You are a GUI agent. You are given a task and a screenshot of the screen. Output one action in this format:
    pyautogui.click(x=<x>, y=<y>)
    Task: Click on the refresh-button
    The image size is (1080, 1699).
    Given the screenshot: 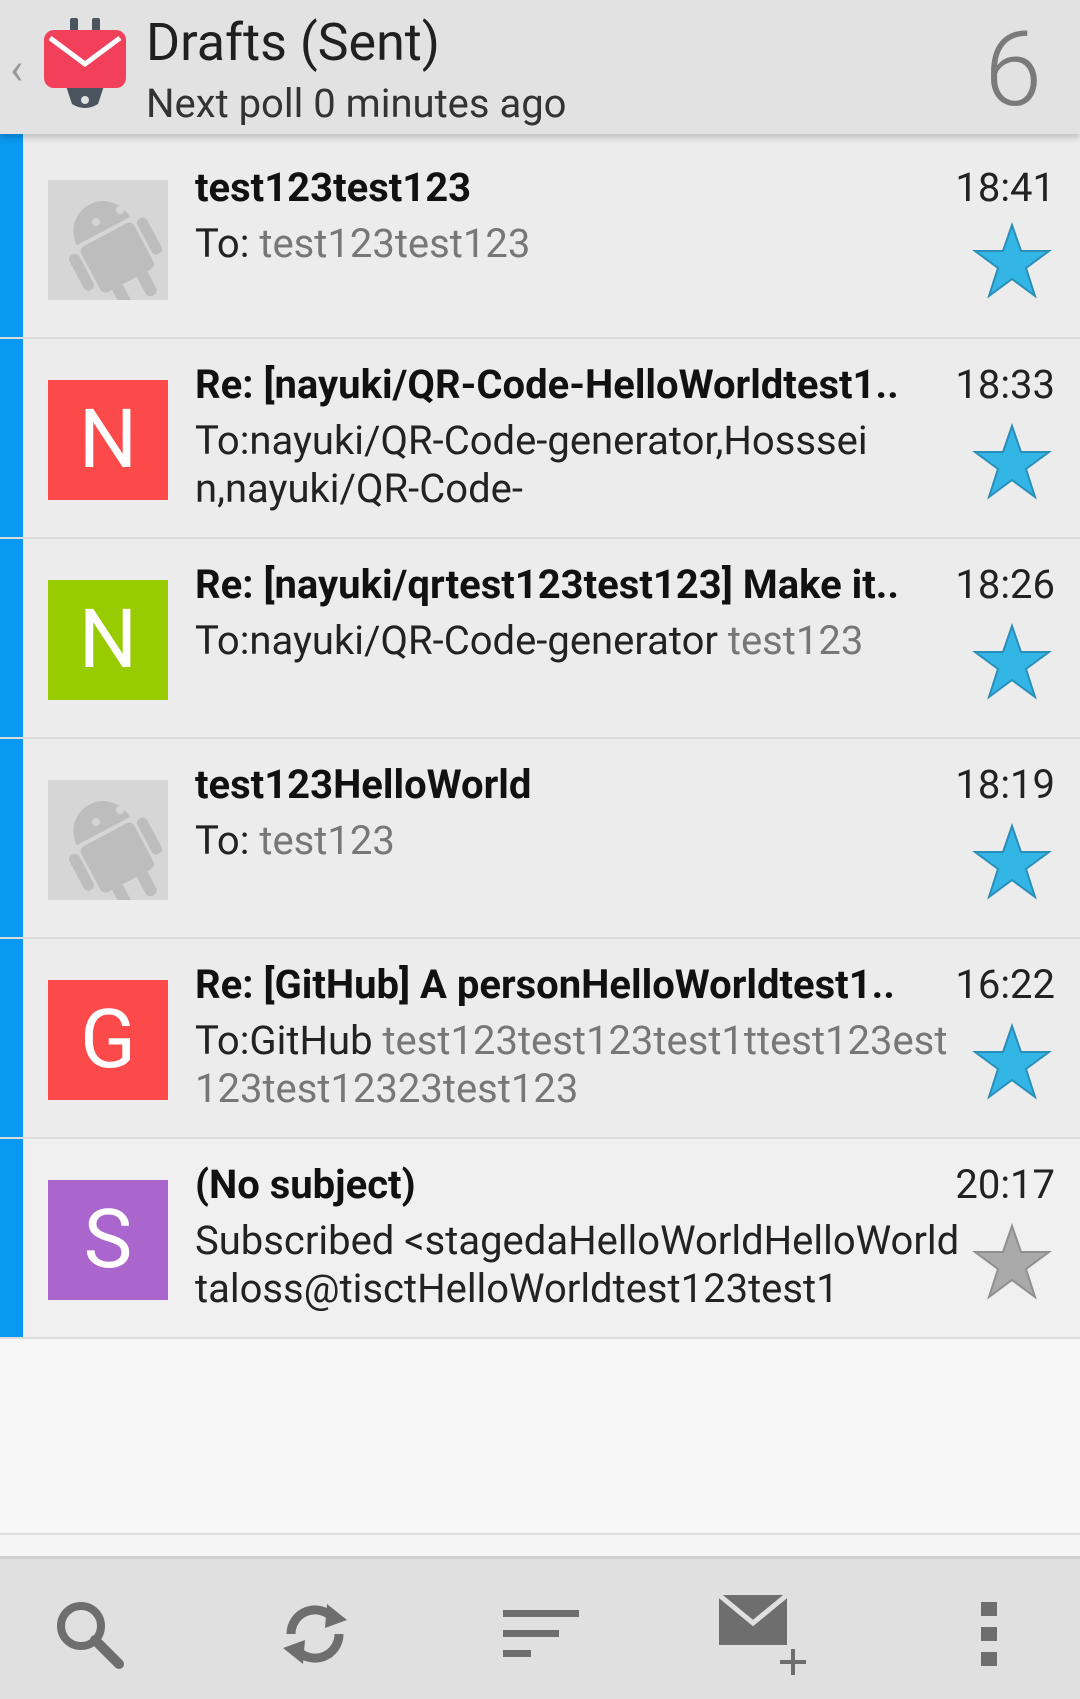 What is the action you would take?
    pyautogui.click(x=315, y=1634)
    